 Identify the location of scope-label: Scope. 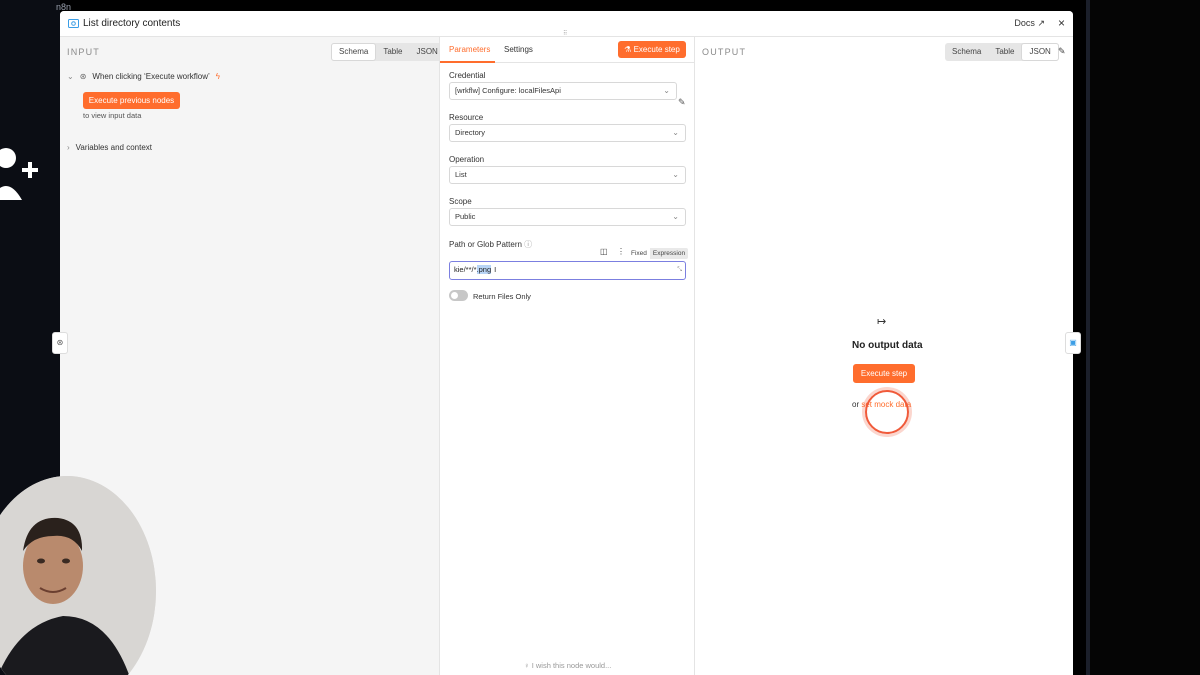
(460, 201).